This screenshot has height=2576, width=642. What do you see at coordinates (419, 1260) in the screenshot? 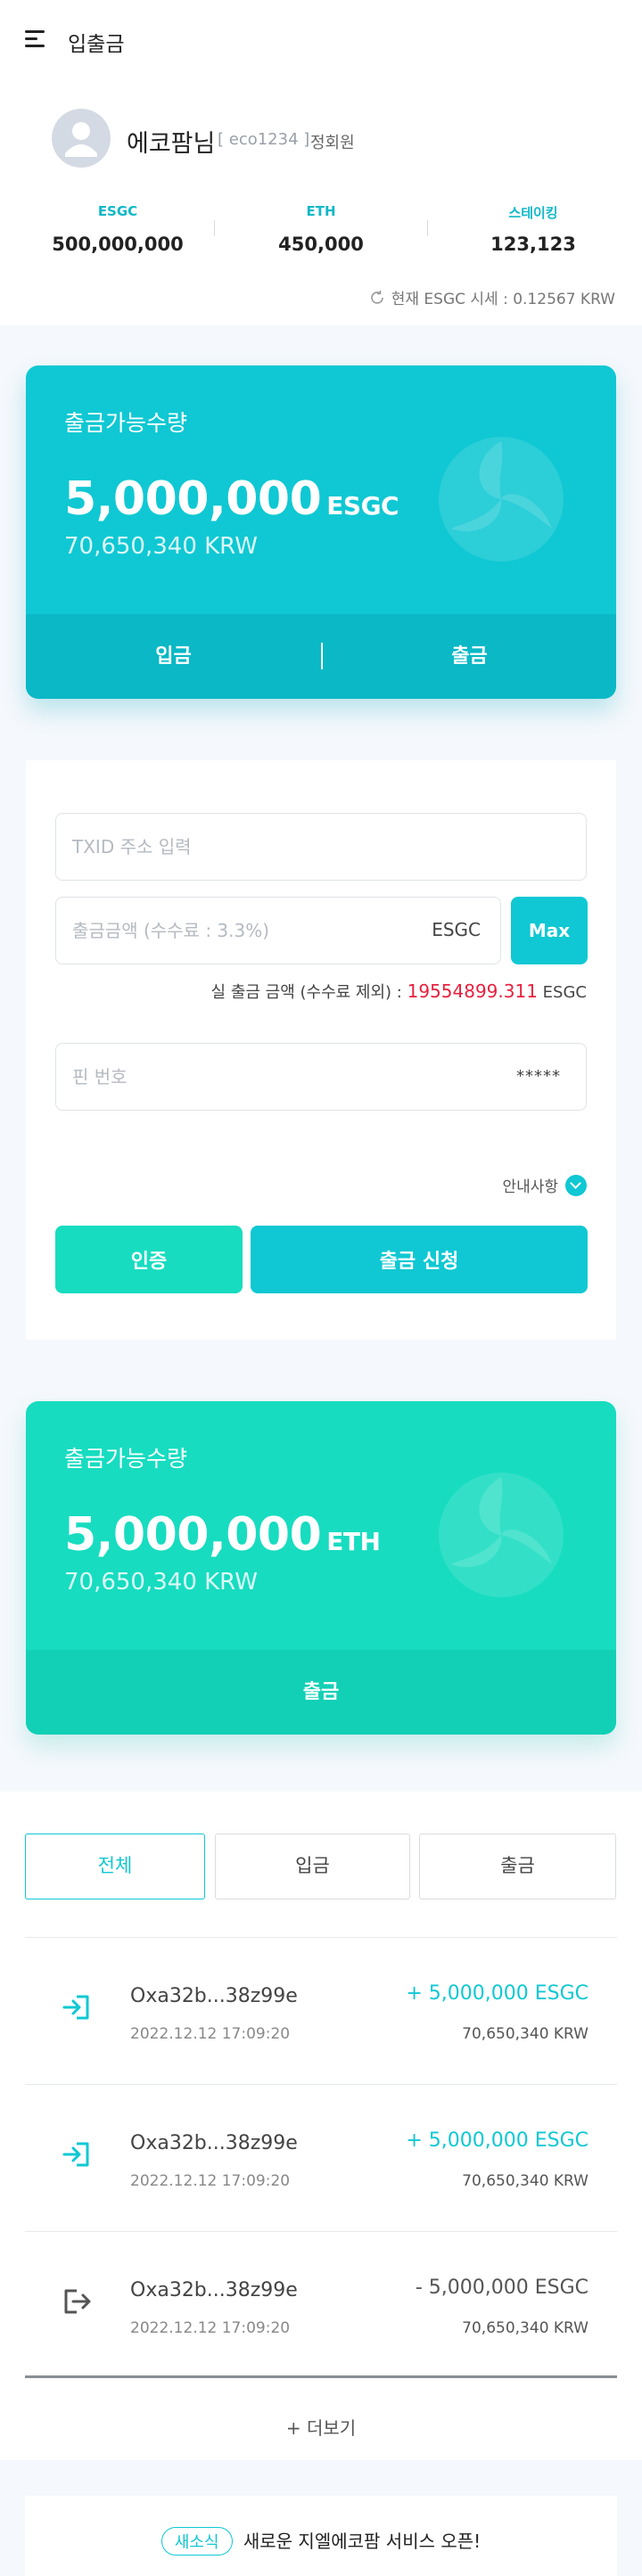
I see `withdraw-apply-button: 출금 신청` at bounding box center [419, 1260].